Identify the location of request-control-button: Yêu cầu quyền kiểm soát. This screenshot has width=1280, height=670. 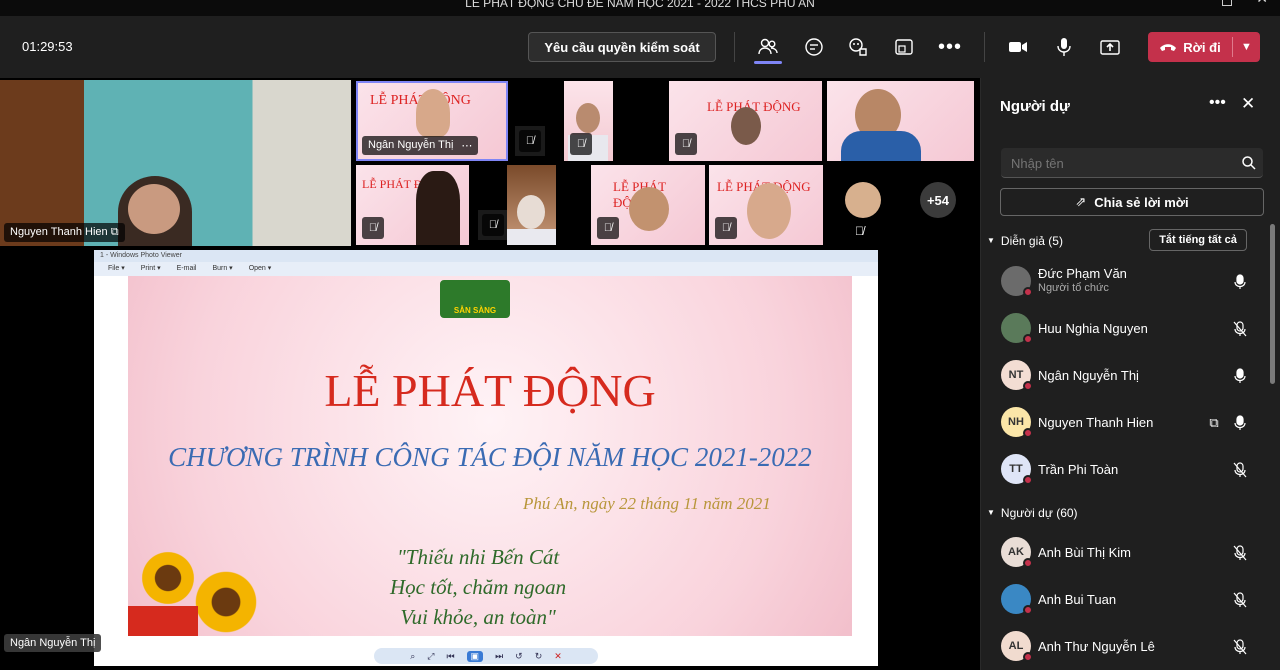
(622, 47).